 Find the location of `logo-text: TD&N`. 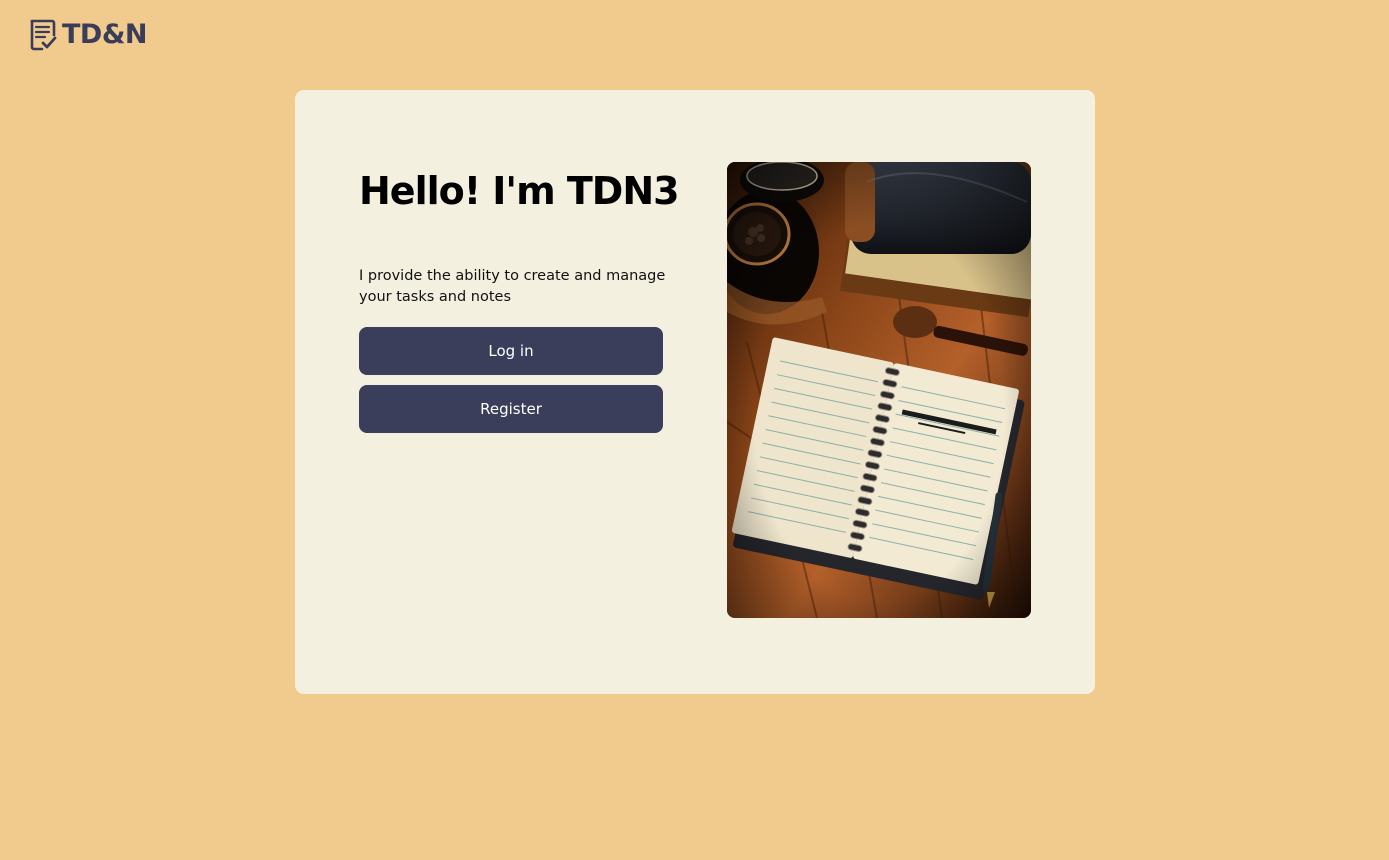

logo-text: TD&N is located at coordinates (104, 34).